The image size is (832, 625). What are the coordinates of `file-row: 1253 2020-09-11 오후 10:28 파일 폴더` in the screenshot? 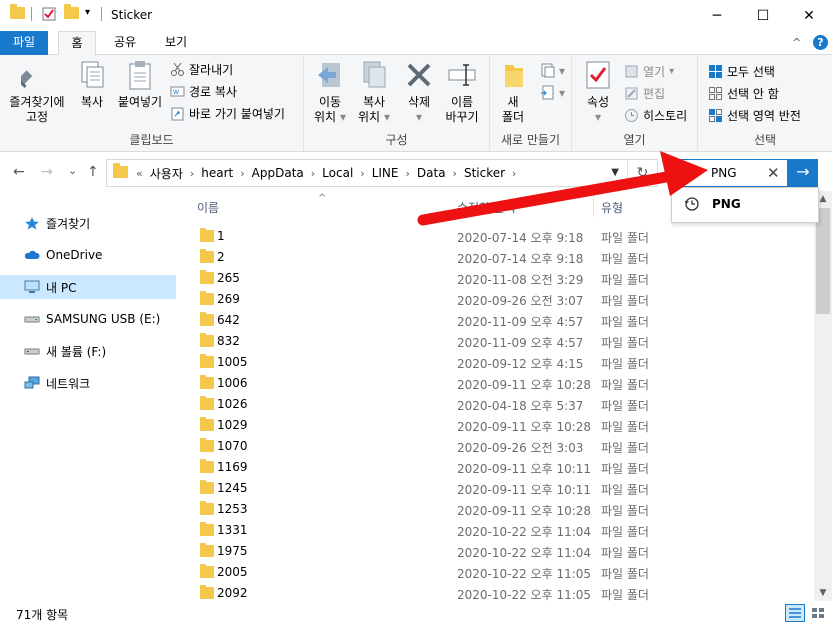 It's located at (497, 509).